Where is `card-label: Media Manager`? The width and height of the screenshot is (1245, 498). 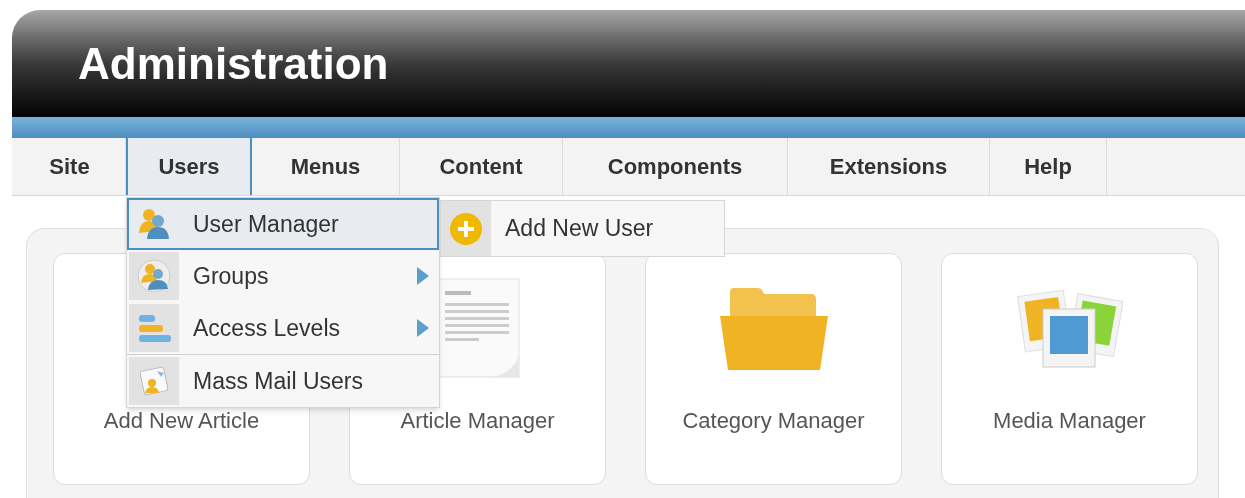
card-label: Media Manager is located at coordinates (1069, 421).